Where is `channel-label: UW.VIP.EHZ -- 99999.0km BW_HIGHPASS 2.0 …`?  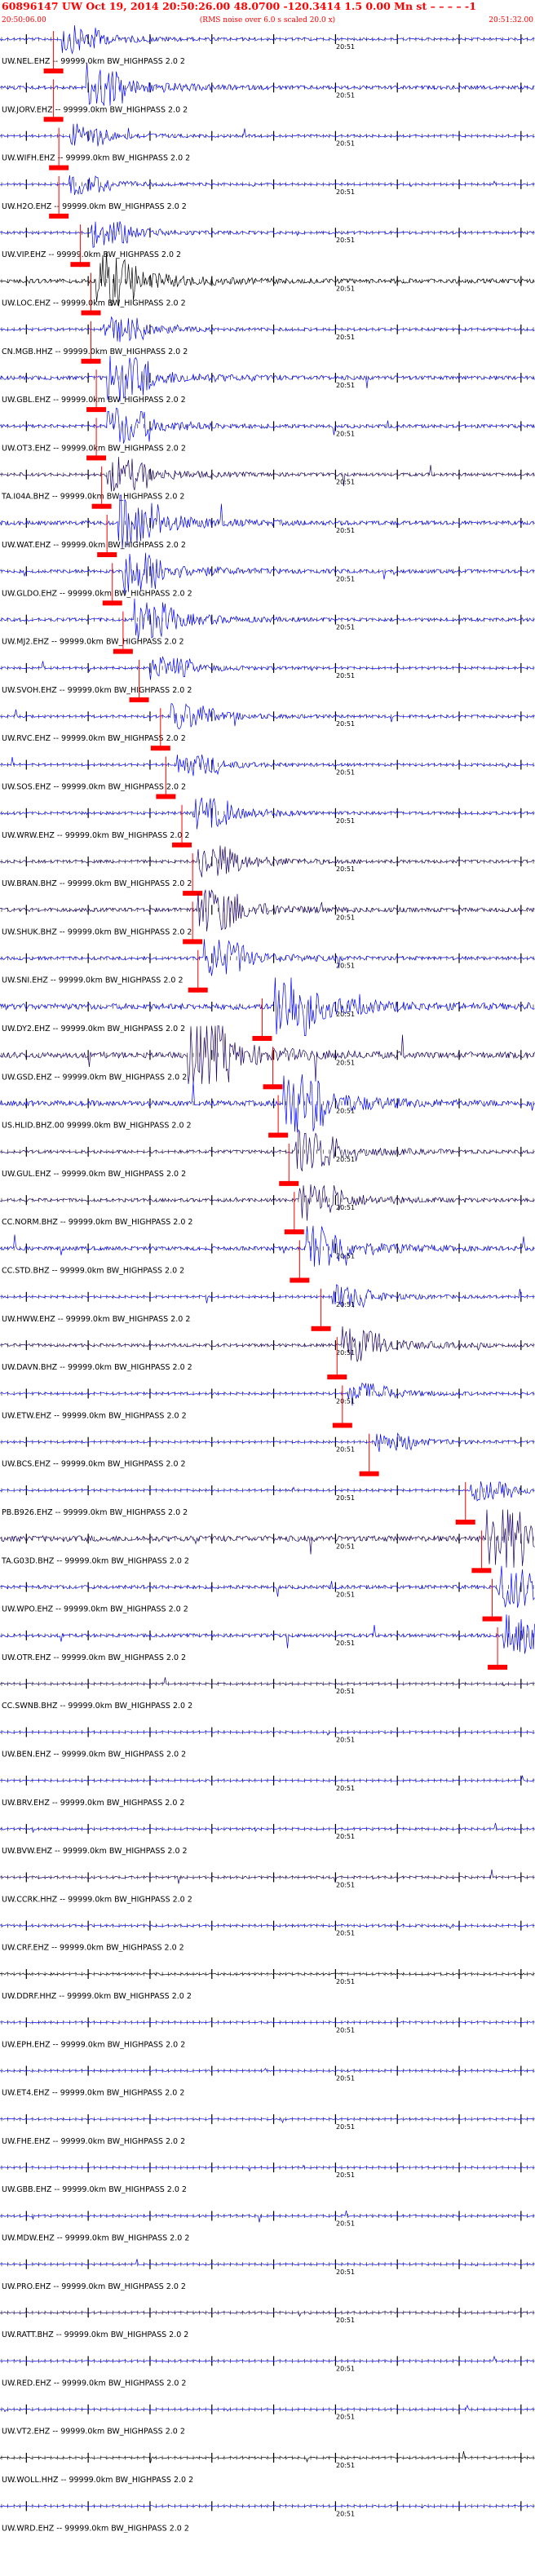
channel-label: UW.VIP.EHZ -- 99999.0km BW_HIGHPASS 2.0 … is located at coordinates (91, 254).